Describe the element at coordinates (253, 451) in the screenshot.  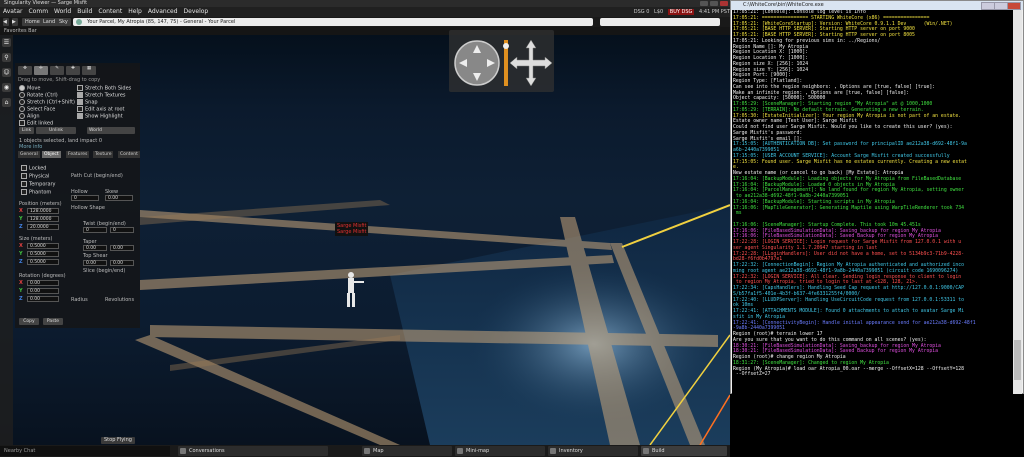
I see `conversations-button: Conversations` at that location.